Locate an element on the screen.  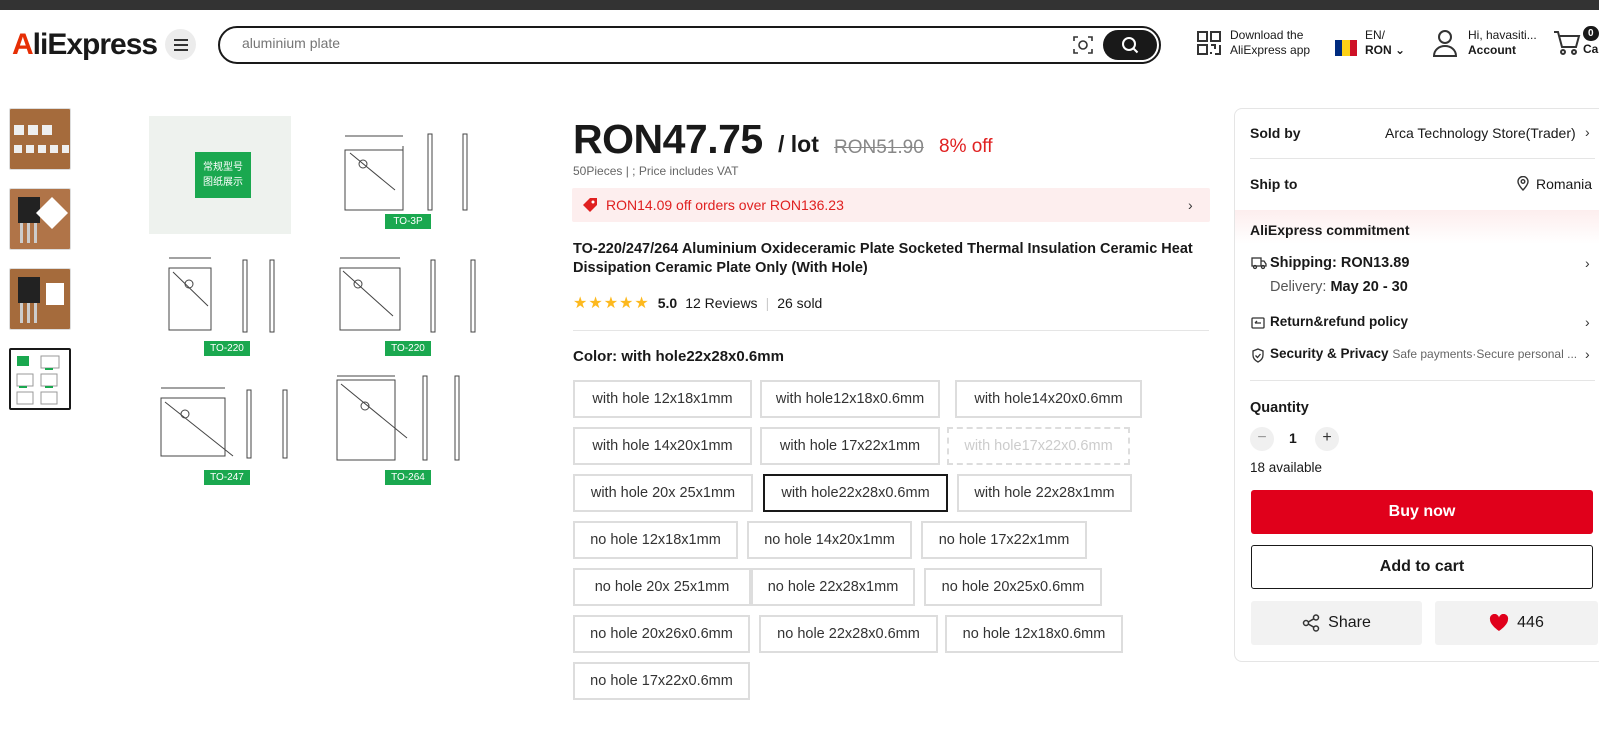
price-subinfo: 50Pieces | ; Price includes VAT is located at coordinates (656, 171).